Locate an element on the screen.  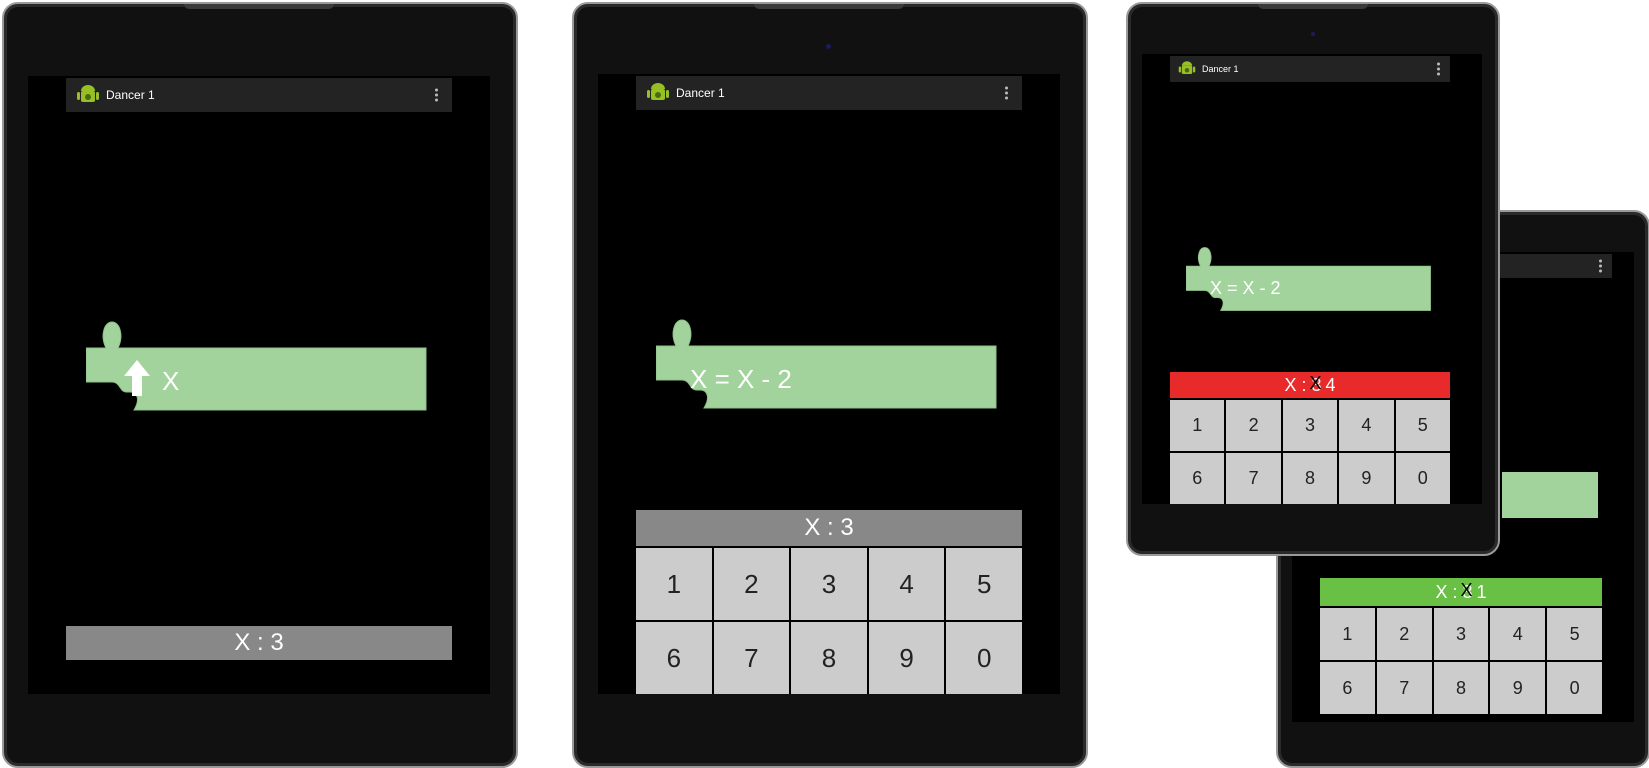
variable-bar: X : 3X 1 is located at coordinates (1461, 592).